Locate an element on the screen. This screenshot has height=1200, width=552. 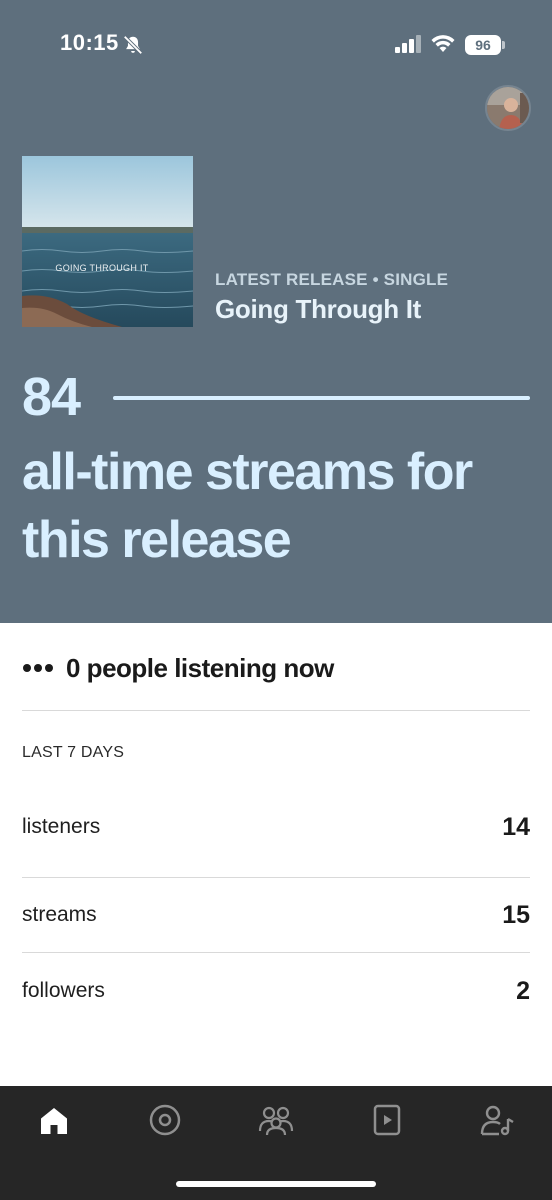
all-time-streams-caption: all-time streams for this release is located at coordinates (247, 506).